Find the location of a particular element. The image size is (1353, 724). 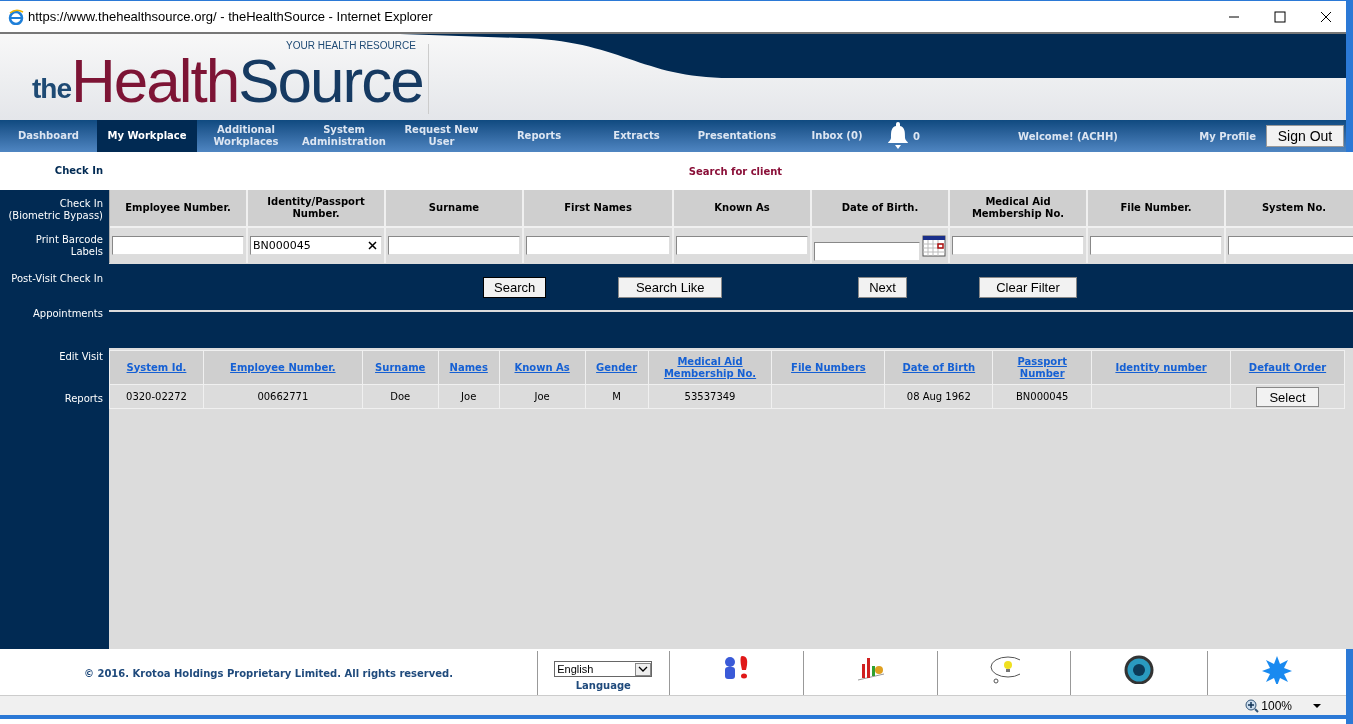

sidebar-item: Print Barcode Labels is located at coordinates (54, 246).